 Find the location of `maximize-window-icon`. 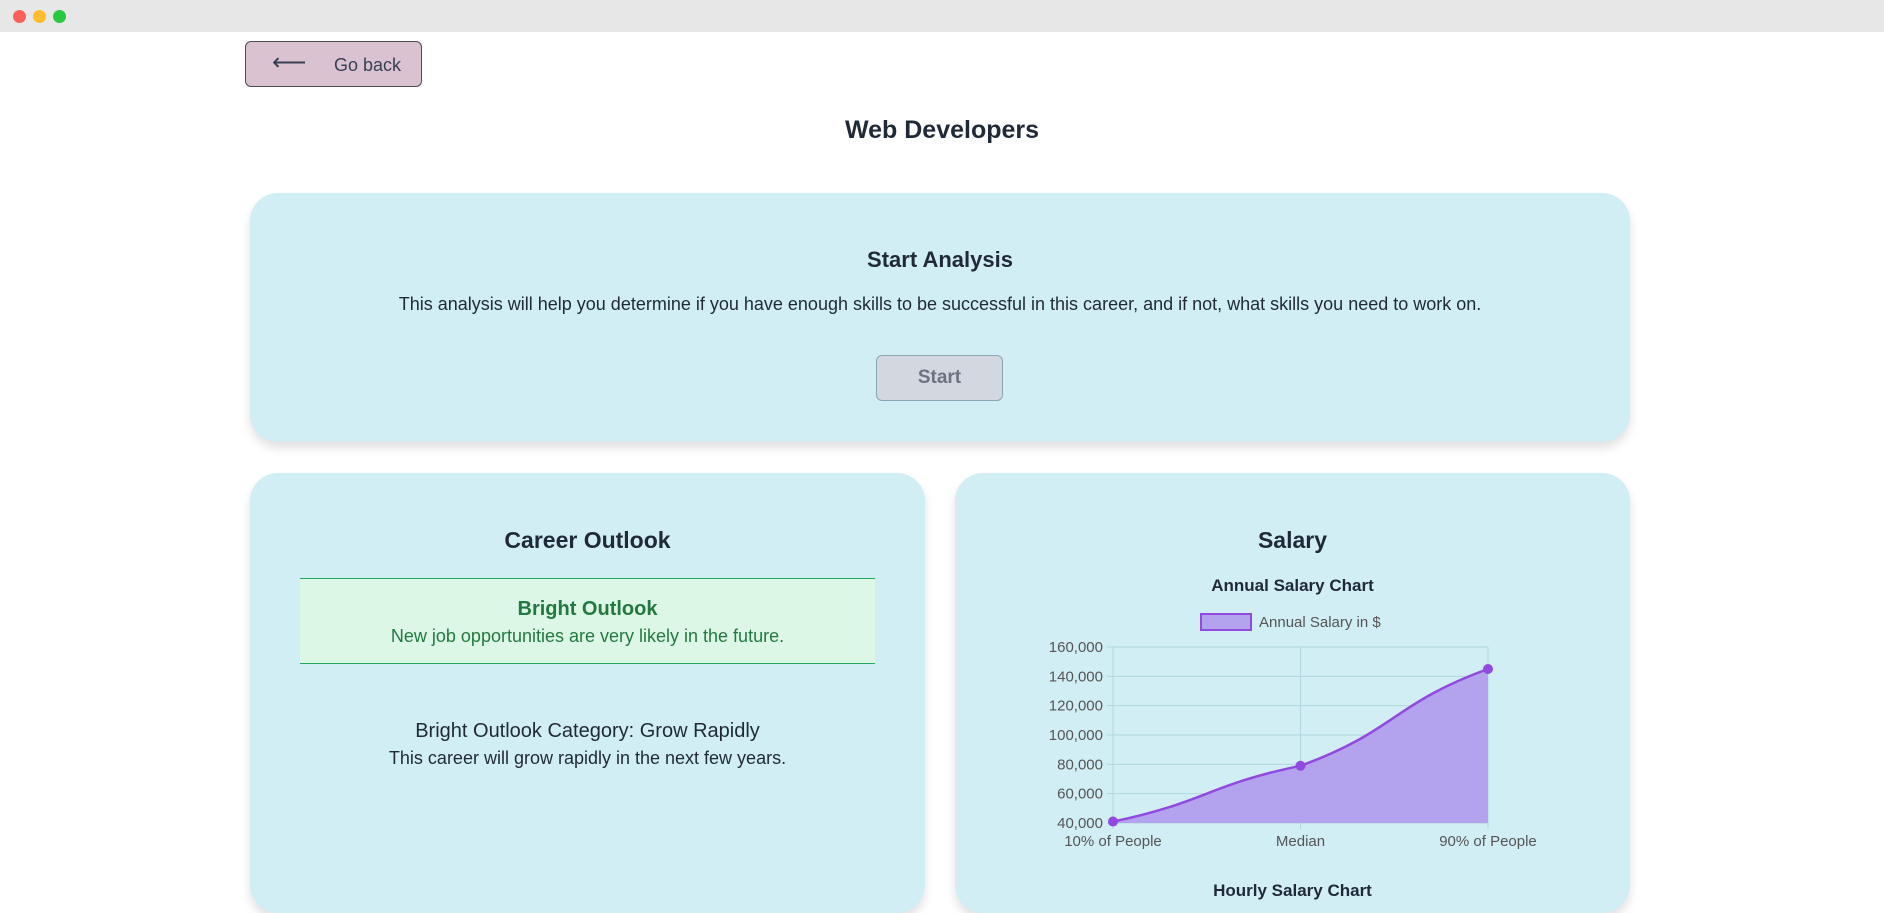

maximize-window-icon is located at coordinates (59, 16).